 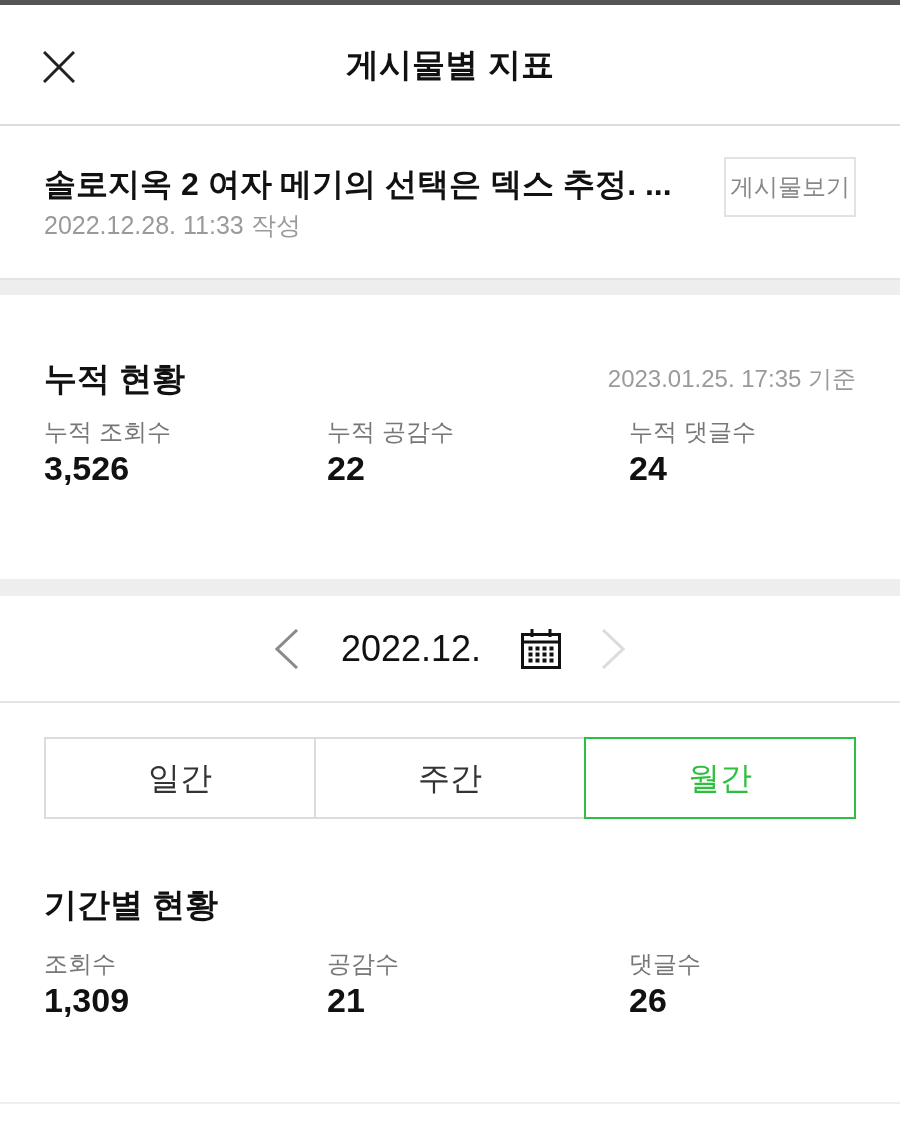 What do you see at coordinates (613, 648) in the screenshot?
I see `chevron-right-icon` at bounding box center [613, 648].